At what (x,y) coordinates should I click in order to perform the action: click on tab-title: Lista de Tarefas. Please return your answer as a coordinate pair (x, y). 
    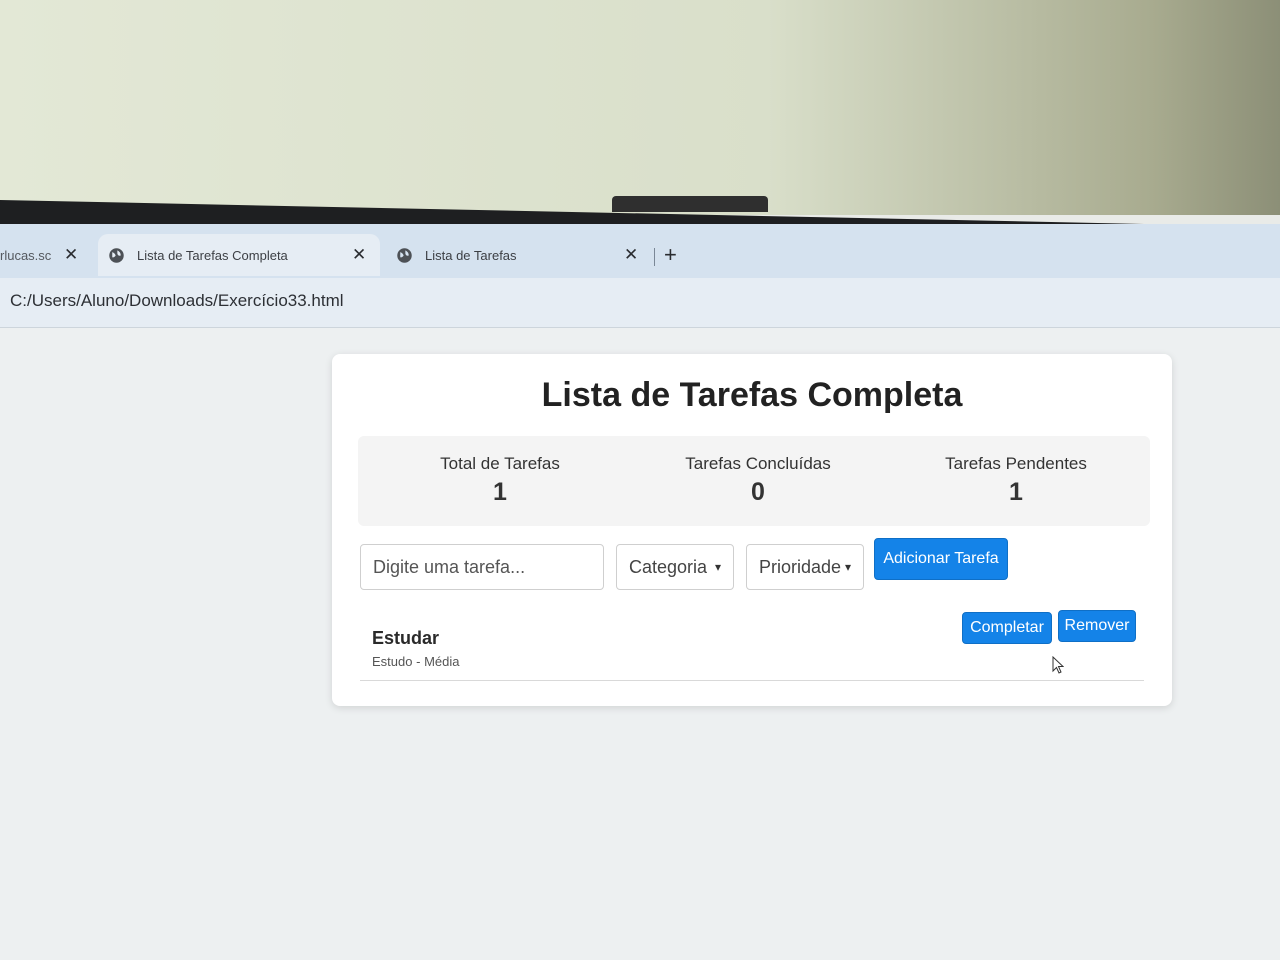
    Looking at the image, I should click on (471, 255).